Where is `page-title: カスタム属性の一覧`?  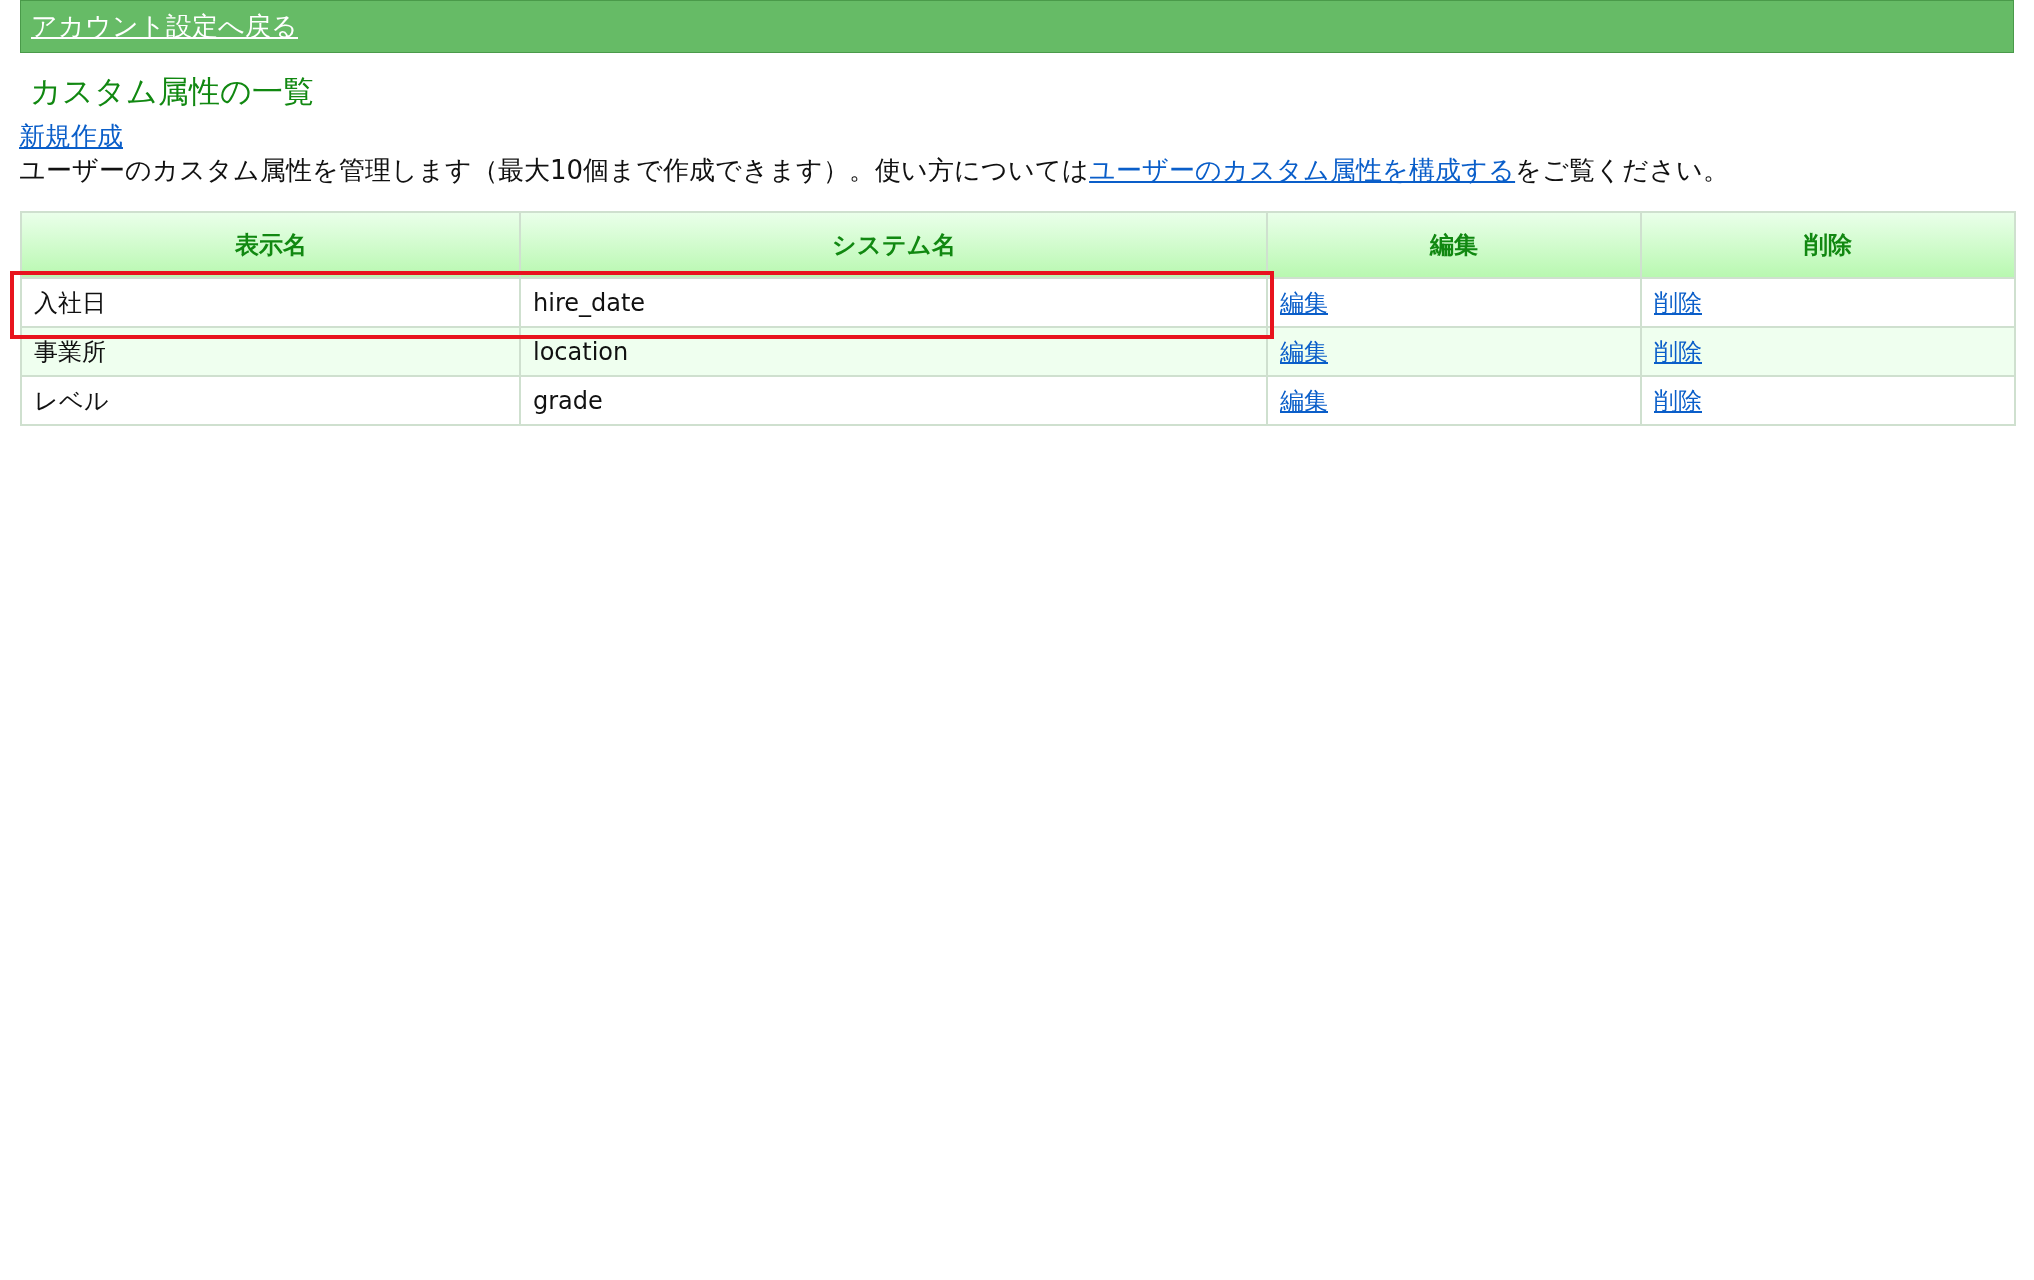 page-title: カスタム属性の一覧 is located at coordinates (172, 91).